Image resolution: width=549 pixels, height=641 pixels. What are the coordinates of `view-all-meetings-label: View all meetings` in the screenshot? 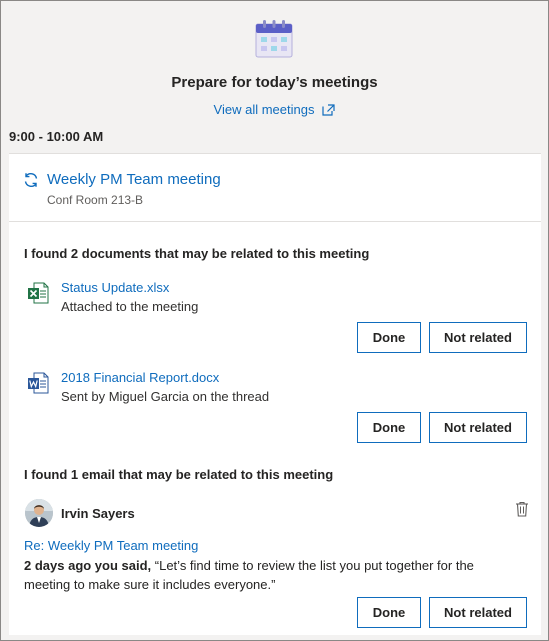 It's located at (264, 109).